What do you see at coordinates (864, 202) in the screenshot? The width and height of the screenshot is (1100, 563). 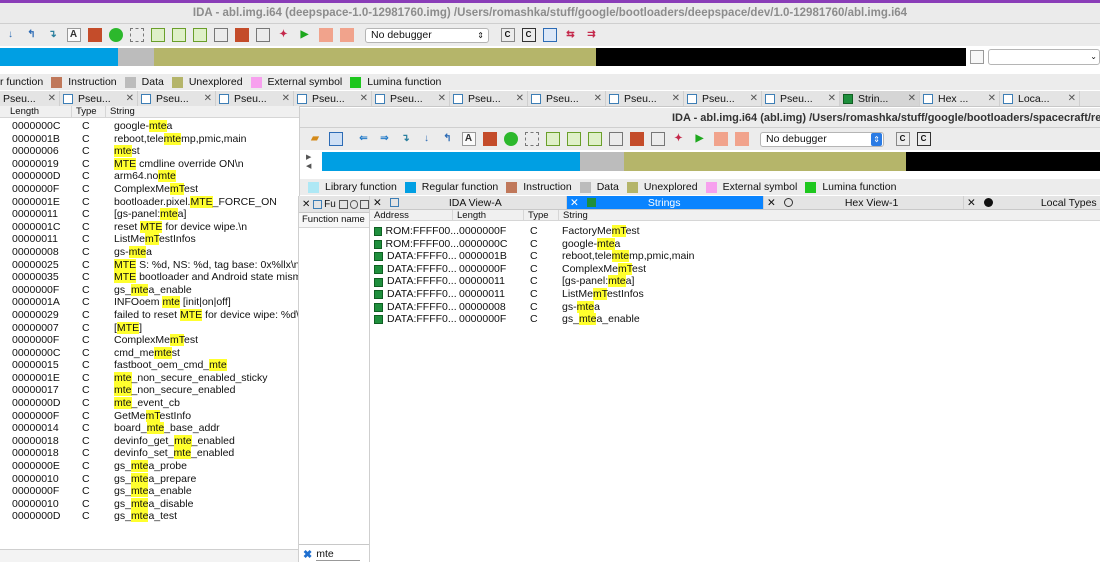 I see `tab-hex-view-1: ✕ Hex View-1` at bounding box center [864, 202].